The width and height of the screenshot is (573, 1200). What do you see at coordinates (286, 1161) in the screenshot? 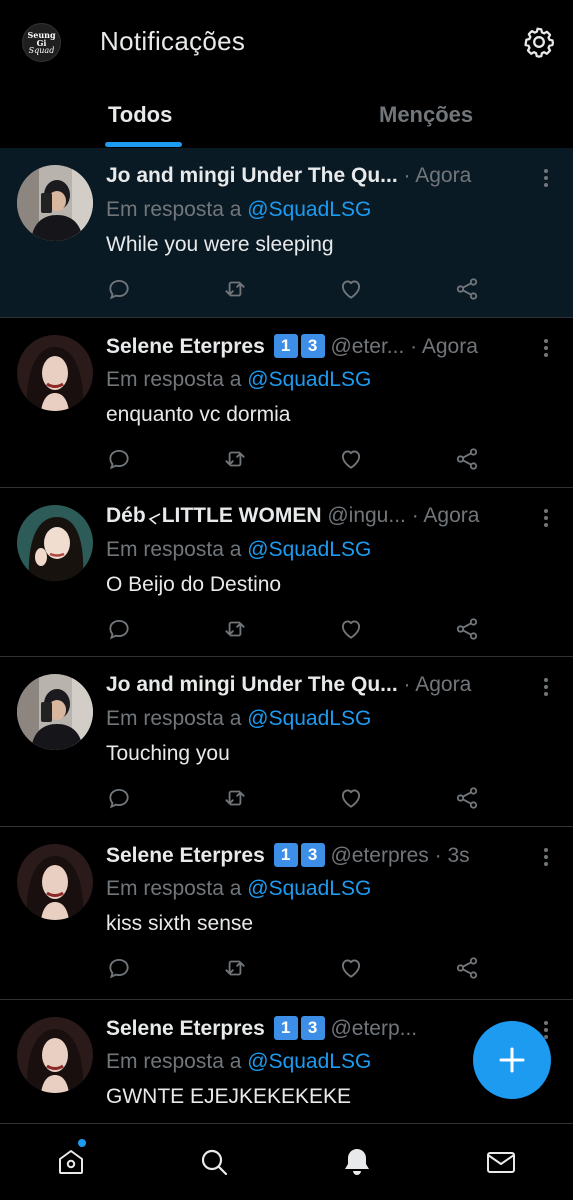
I see `bottom-navigation` at bounding box center [286, 1161].